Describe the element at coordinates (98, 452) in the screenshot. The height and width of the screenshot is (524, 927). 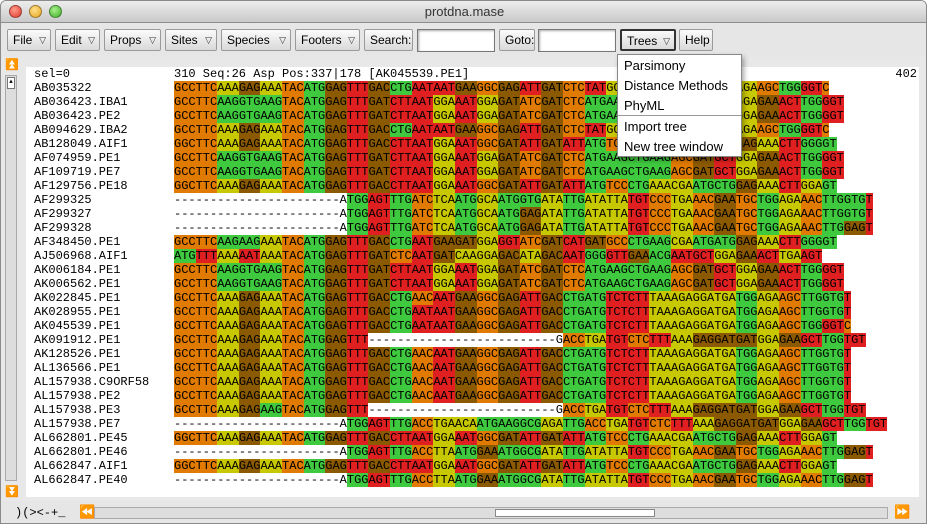
I see `sequence-name: AL662801.PE46` at that location.